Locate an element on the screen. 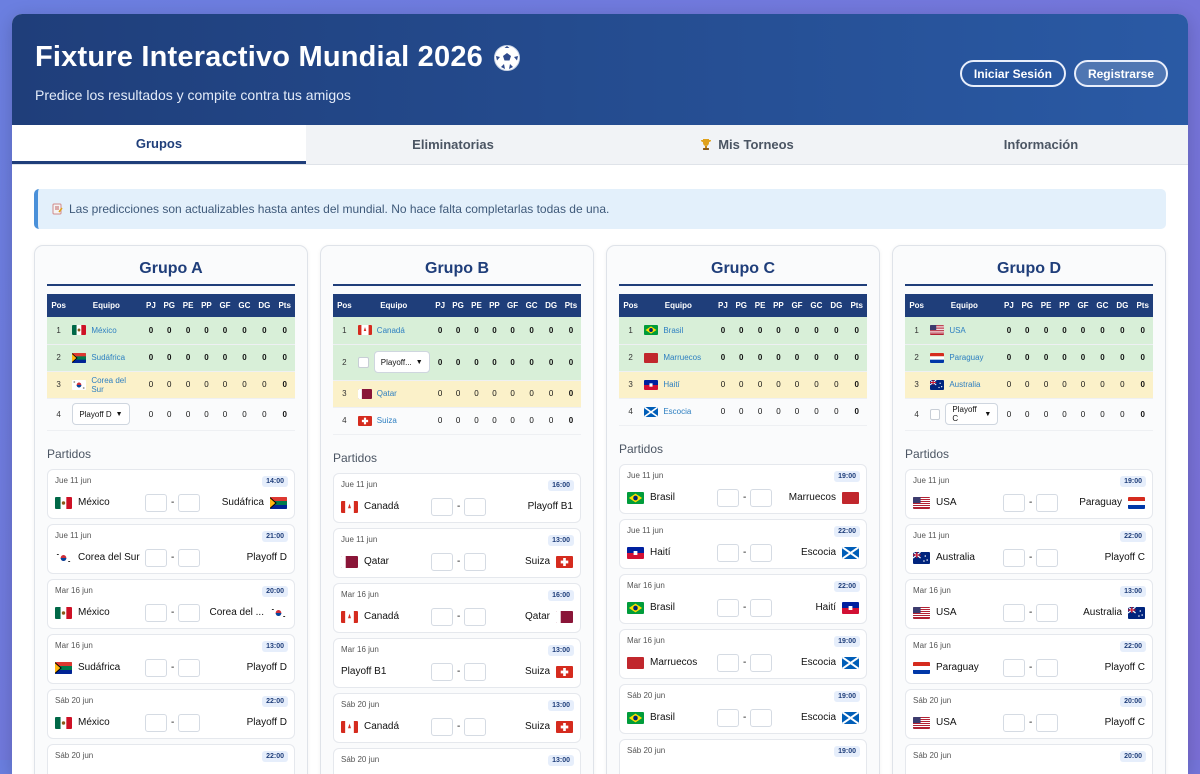  register-button: Registrarse is located at coordinates (1121, 73).